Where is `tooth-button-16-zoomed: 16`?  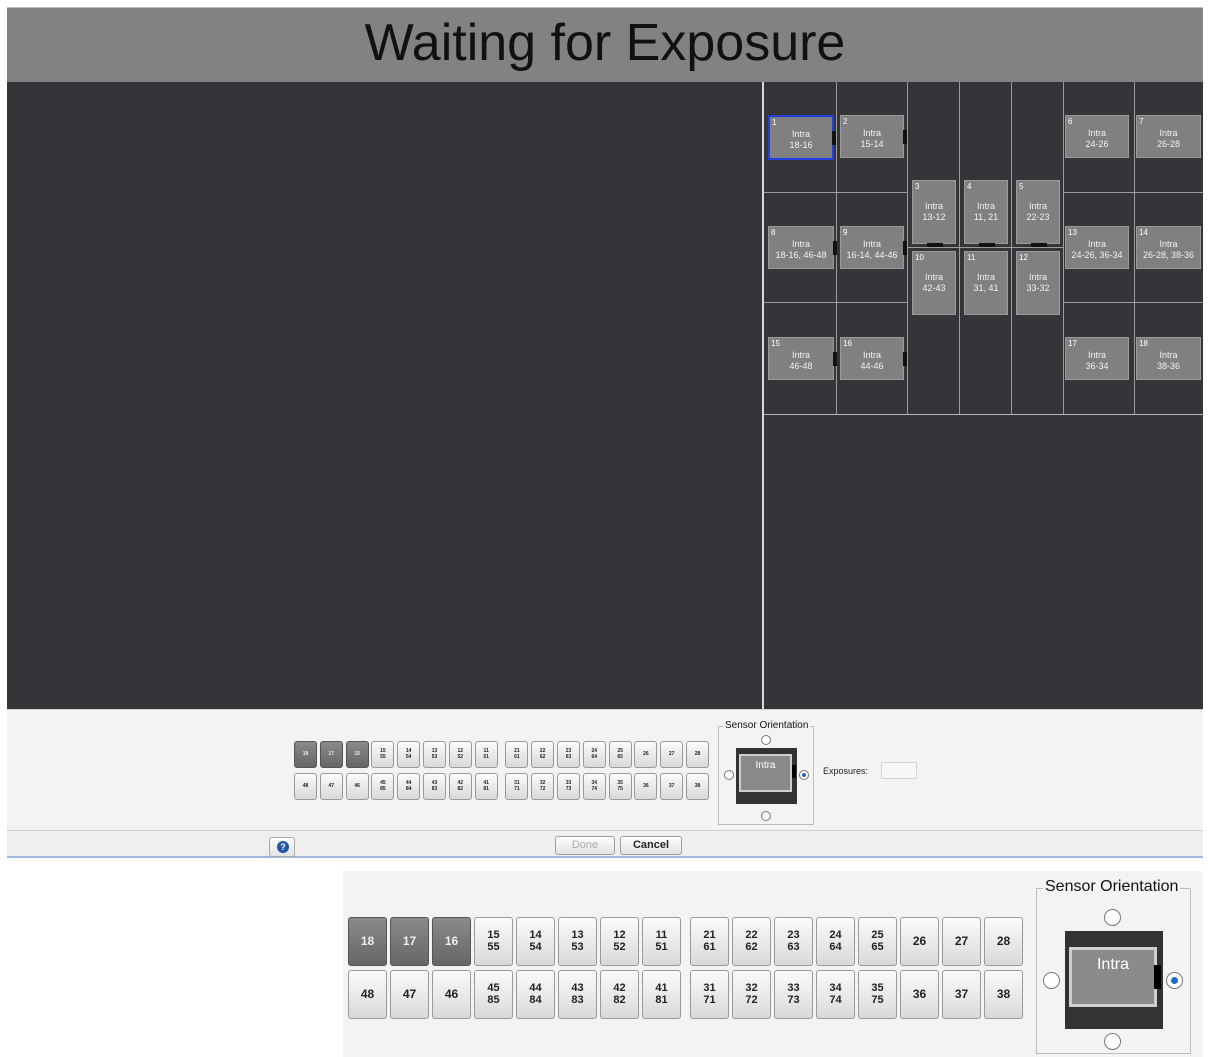
tooth-button-16-zoomed: 16 is located at coordinates (451, 941).